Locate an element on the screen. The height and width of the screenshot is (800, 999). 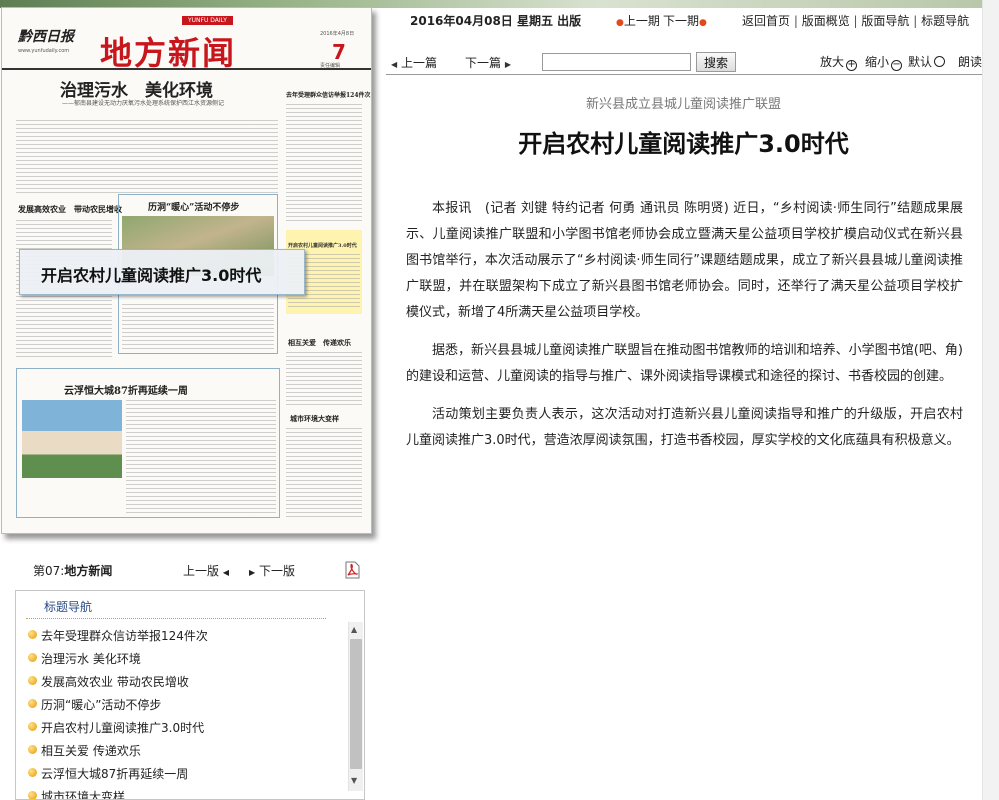
page-nav-link: 版面导航 is located at coordinates (885, 21).